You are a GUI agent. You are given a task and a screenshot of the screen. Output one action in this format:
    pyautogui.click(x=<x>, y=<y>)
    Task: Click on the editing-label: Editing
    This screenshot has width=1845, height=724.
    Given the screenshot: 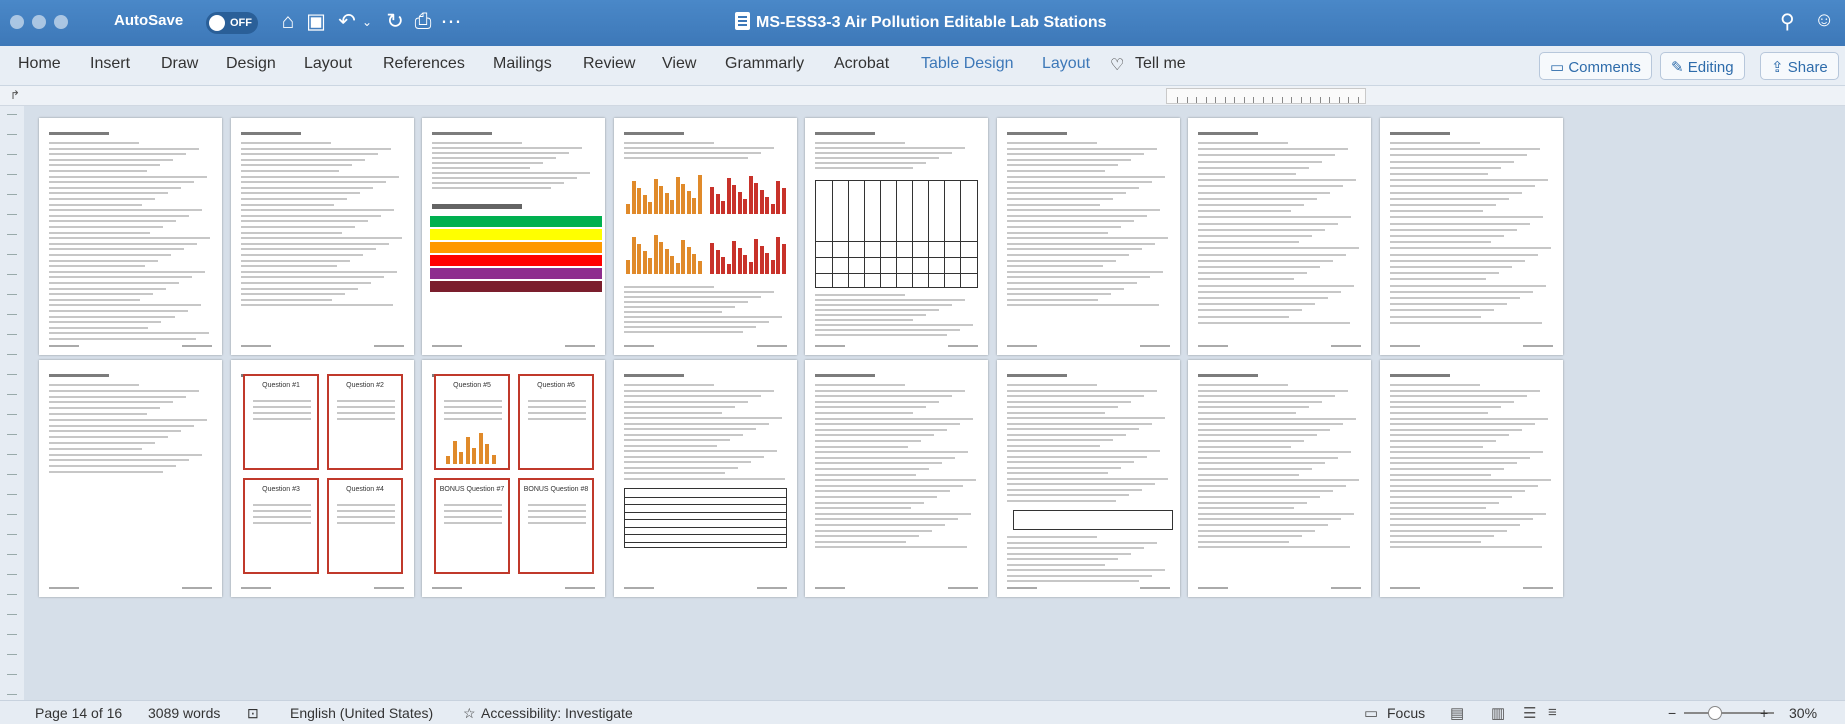 What is the action you would take?
    pyautogui.click(x=1710, y=67)
    